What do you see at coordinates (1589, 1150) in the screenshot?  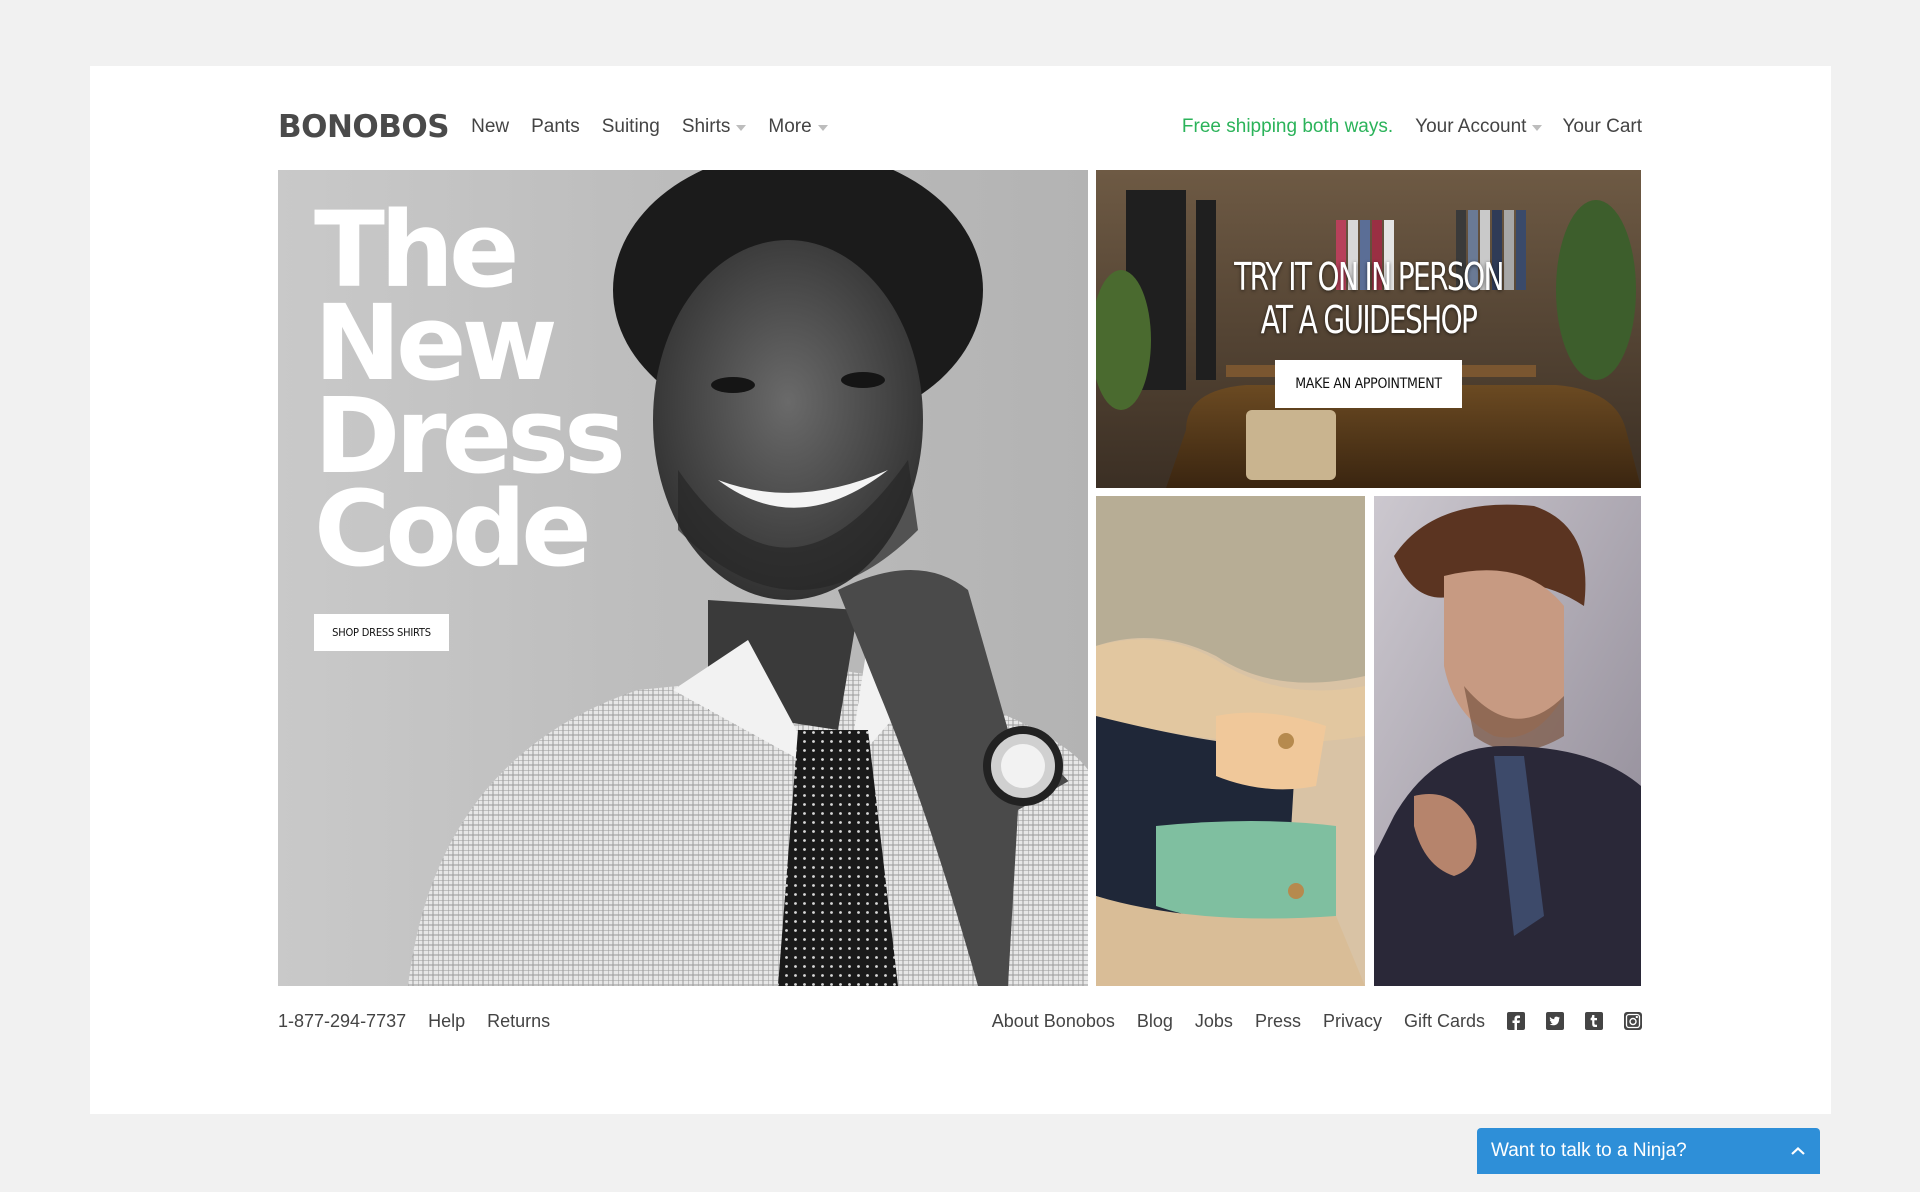 I see `chat-label: Want to talk to a Ninja?` at bounding box center [1589, 1150].